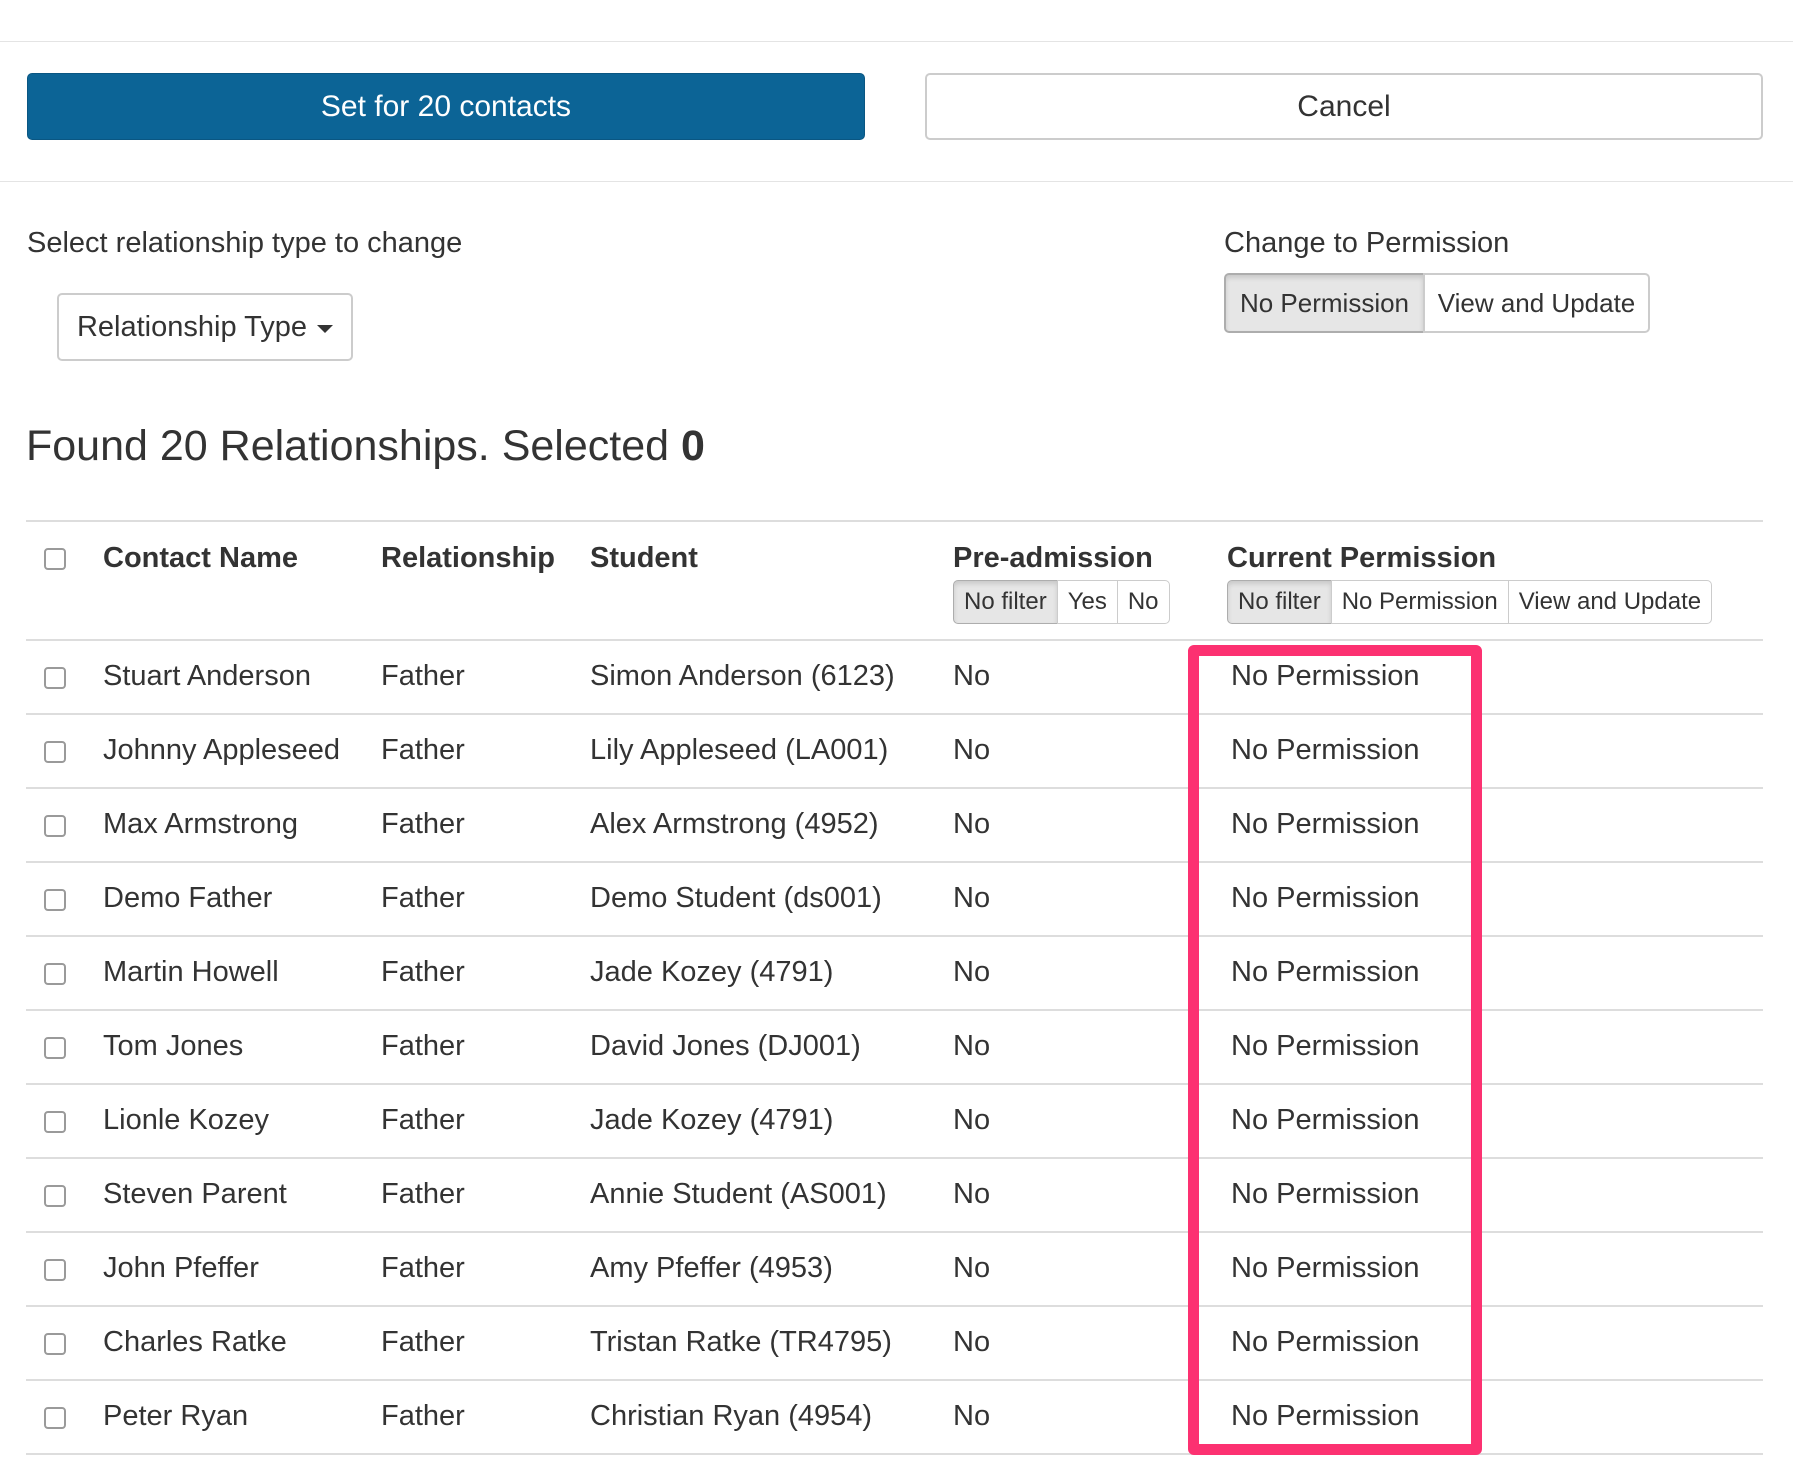  I want to click on toolbar-divider, so click(896, 181).